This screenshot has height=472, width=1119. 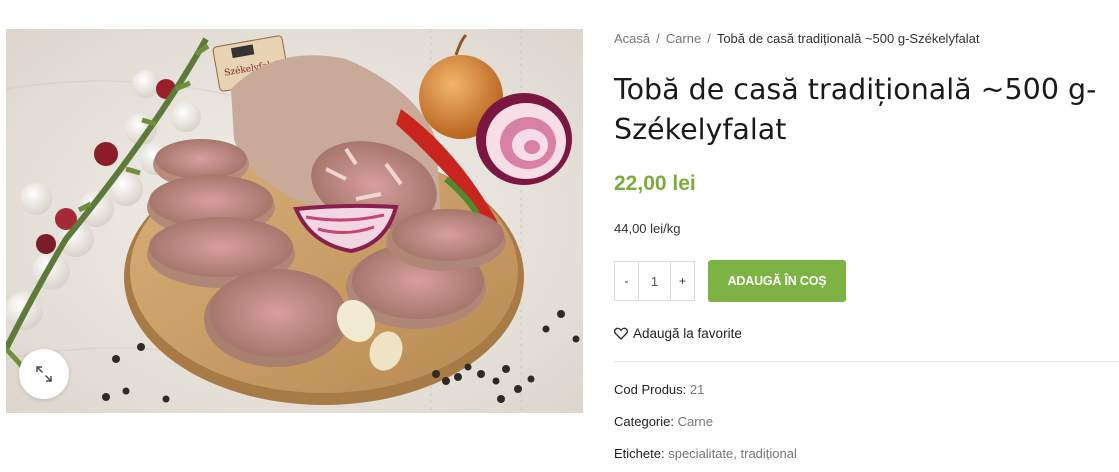 What do you see at coordinates (644, 421) in the screenshot?
I see `category-label: Categorie:` at bounding box center [644, 421].